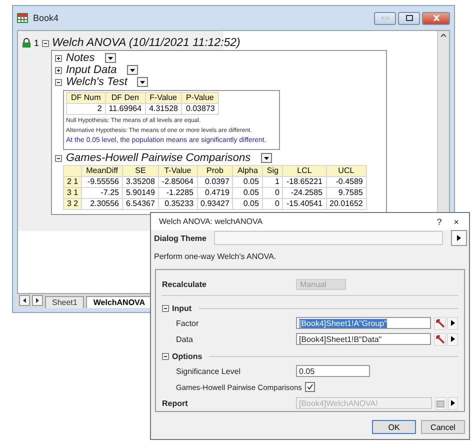  Describe the element at coordinates (140, 182) in the screenshot. I see `table-cell: 3.35208` at that location.